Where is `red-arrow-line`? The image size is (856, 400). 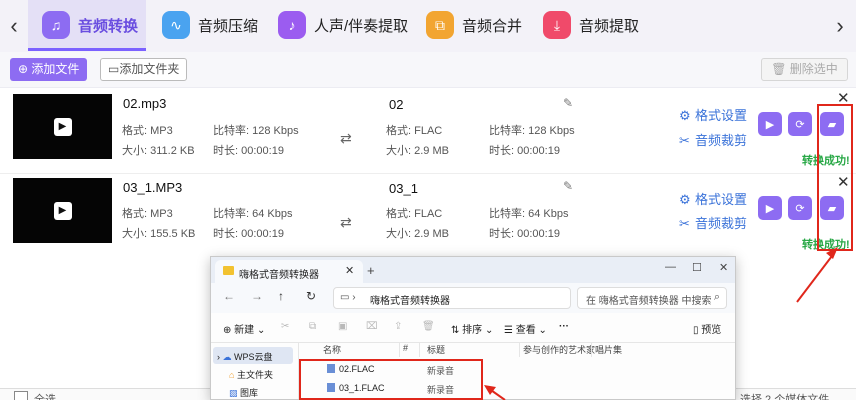 red-arrow-line is located at coordinates (816, 277).